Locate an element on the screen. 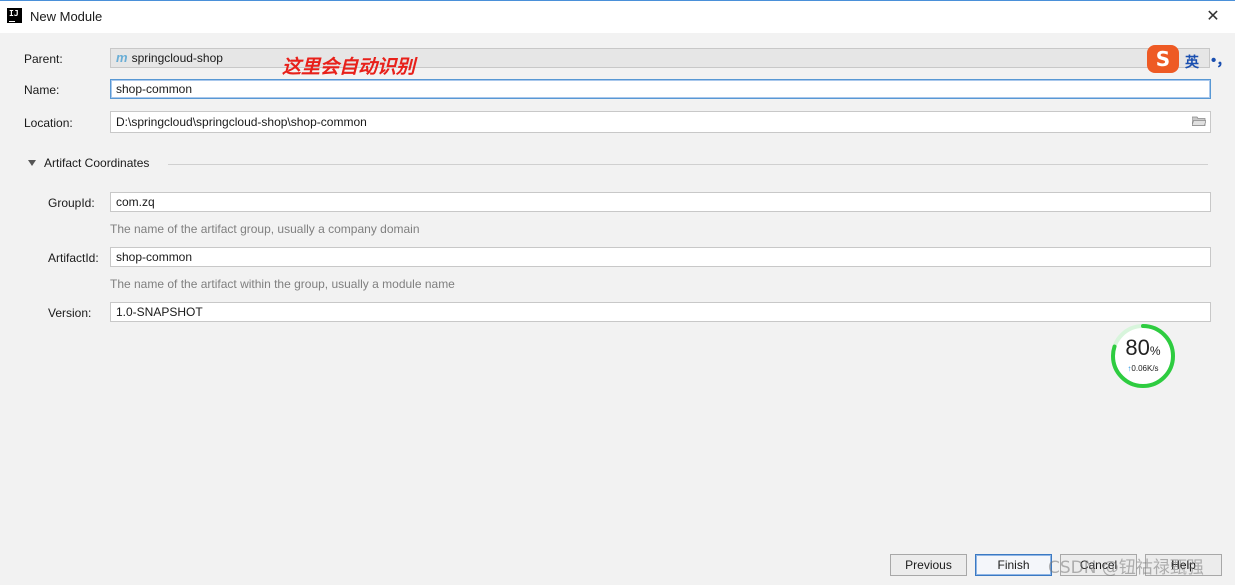  version-input: 1.0-SNAPSHOT is located at coordinates (660, 312).